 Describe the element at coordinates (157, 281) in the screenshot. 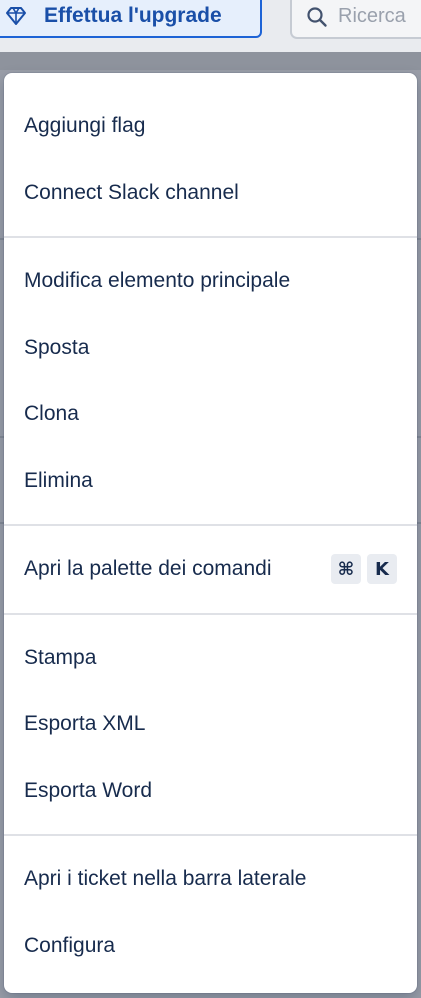

I see `menu-item-label: Modifica elemento principale` at that location.